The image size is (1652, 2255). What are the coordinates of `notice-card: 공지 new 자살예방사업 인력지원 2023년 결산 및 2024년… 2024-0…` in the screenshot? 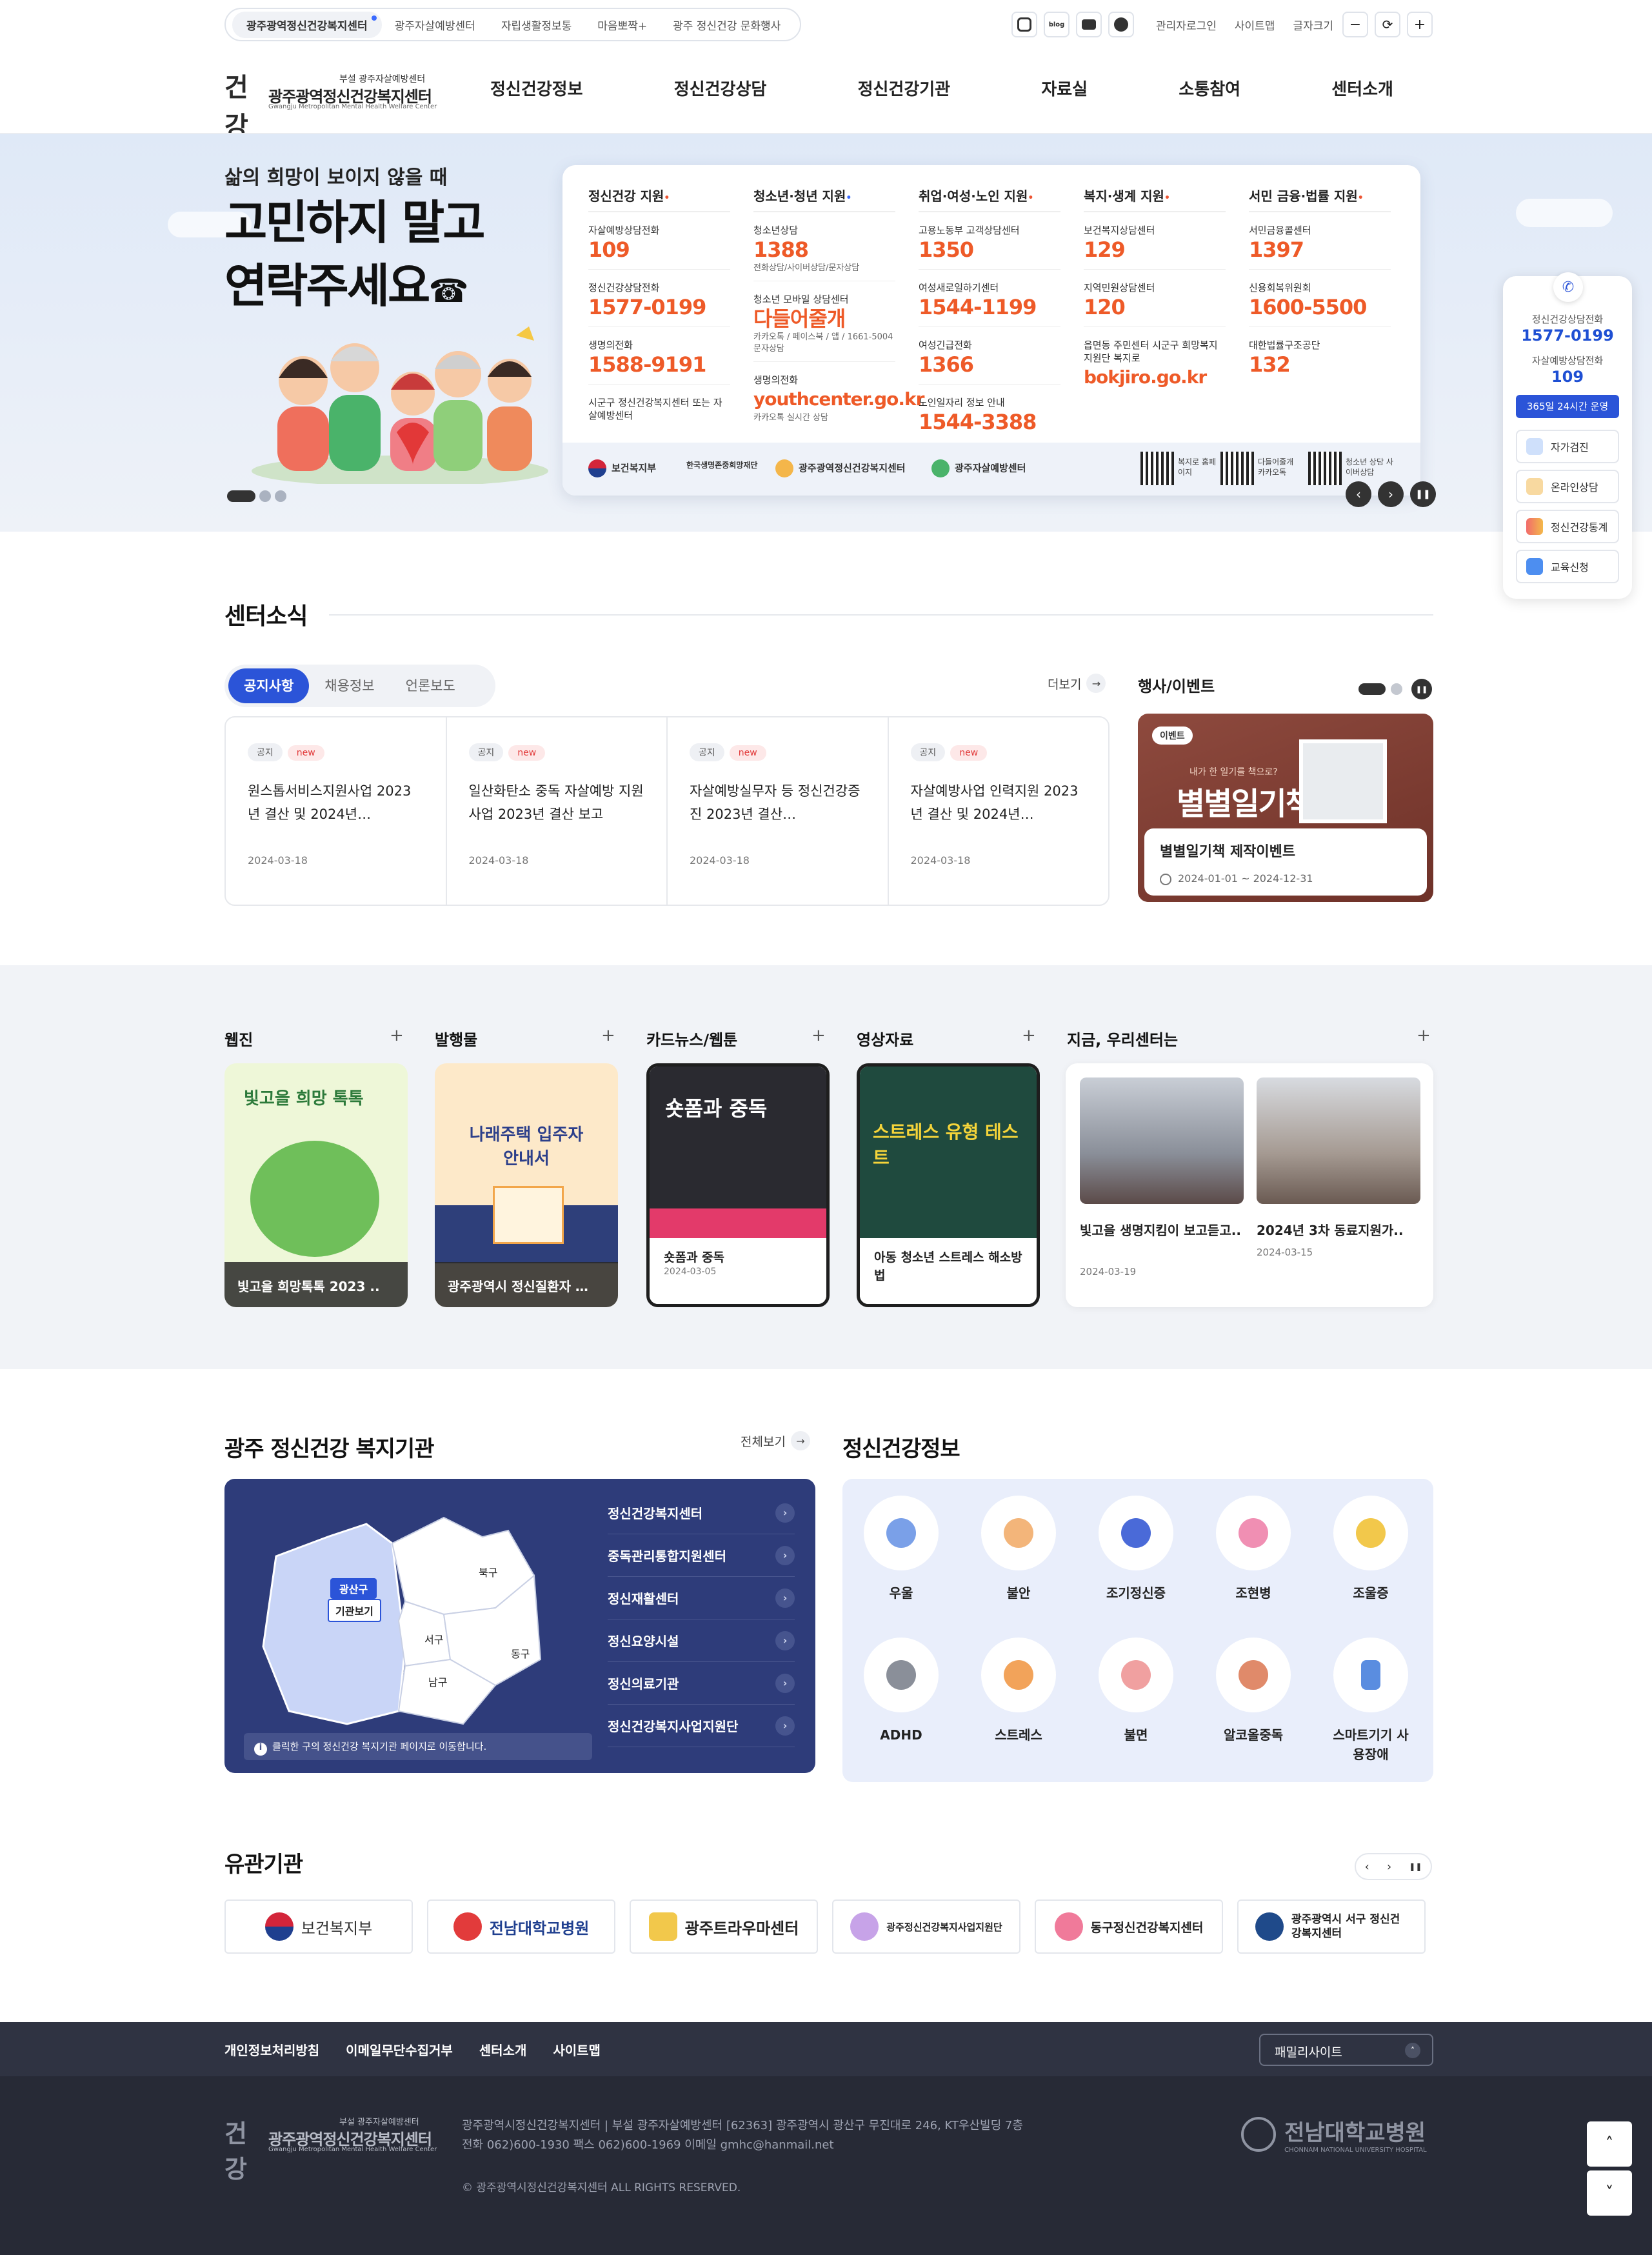 It's located at (999, 811).